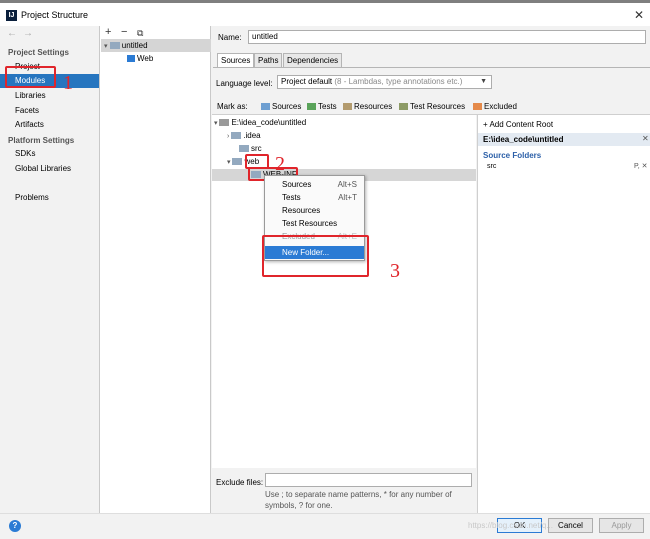 The width and height of the screenshot is (650, 539). I want to click on add-content-root-button: + Add Content Root, so click(518, 124).